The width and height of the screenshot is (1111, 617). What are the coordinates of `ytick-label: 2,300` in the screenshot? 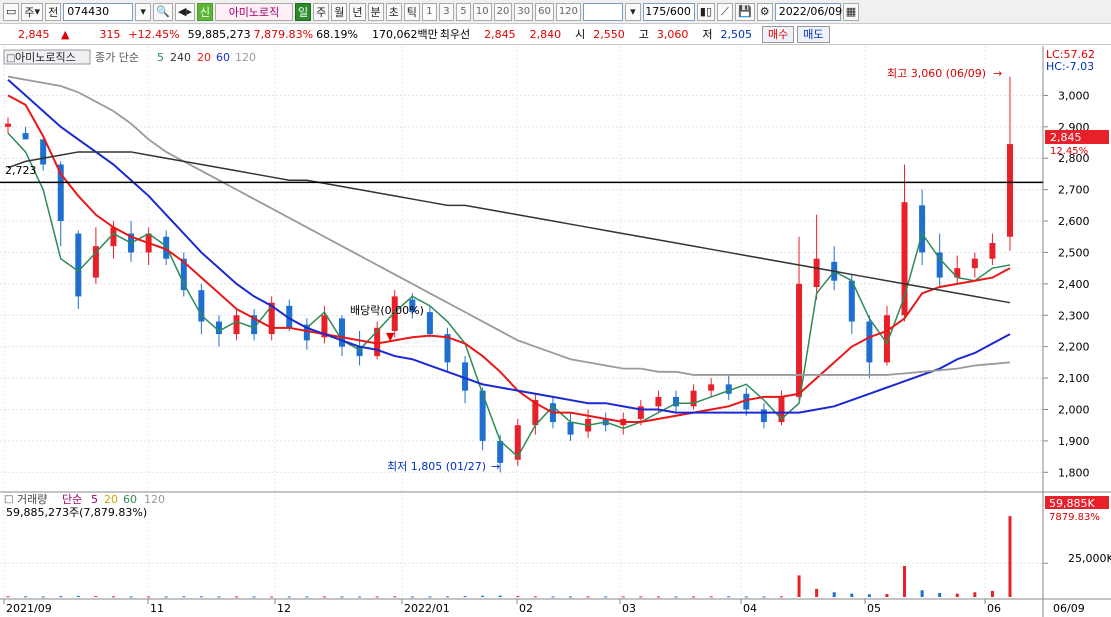 It's located at (1074, 315).